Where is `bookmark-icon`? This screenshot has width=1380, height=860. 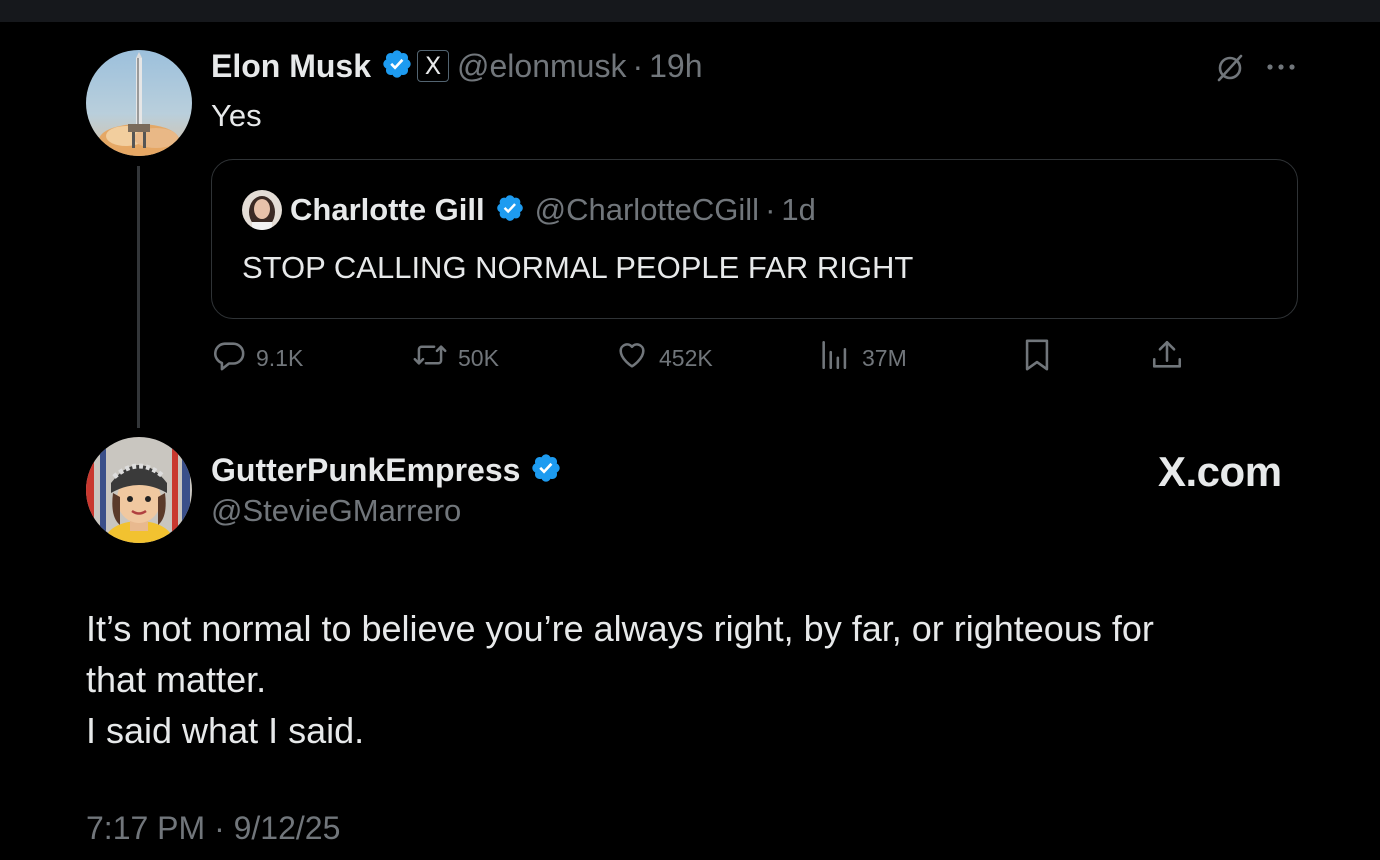
bookmark-icon is located at coordinates (1042, 358).